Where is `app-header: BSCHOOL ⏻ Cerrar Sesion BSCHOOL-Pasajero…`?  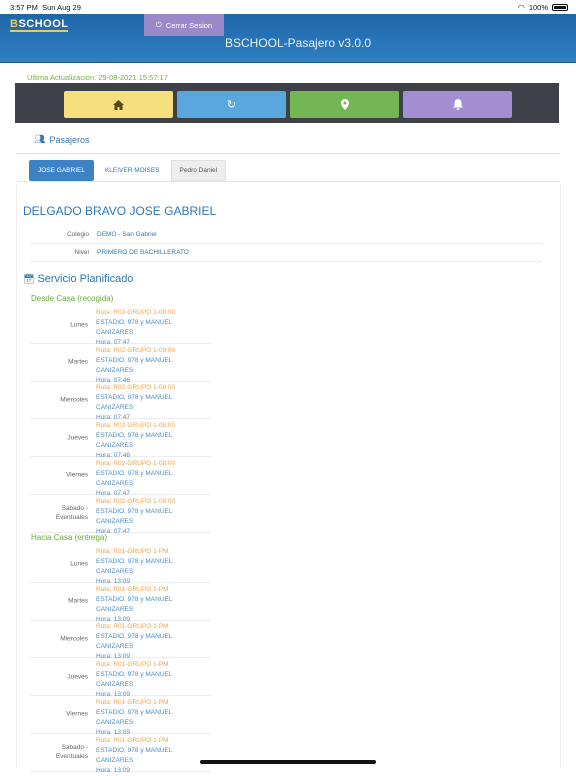 app-header: BSCHOOL ⏻ Cerrar Sesion BSCHOOL-Pasajero… is located at coordinates (288, 38).